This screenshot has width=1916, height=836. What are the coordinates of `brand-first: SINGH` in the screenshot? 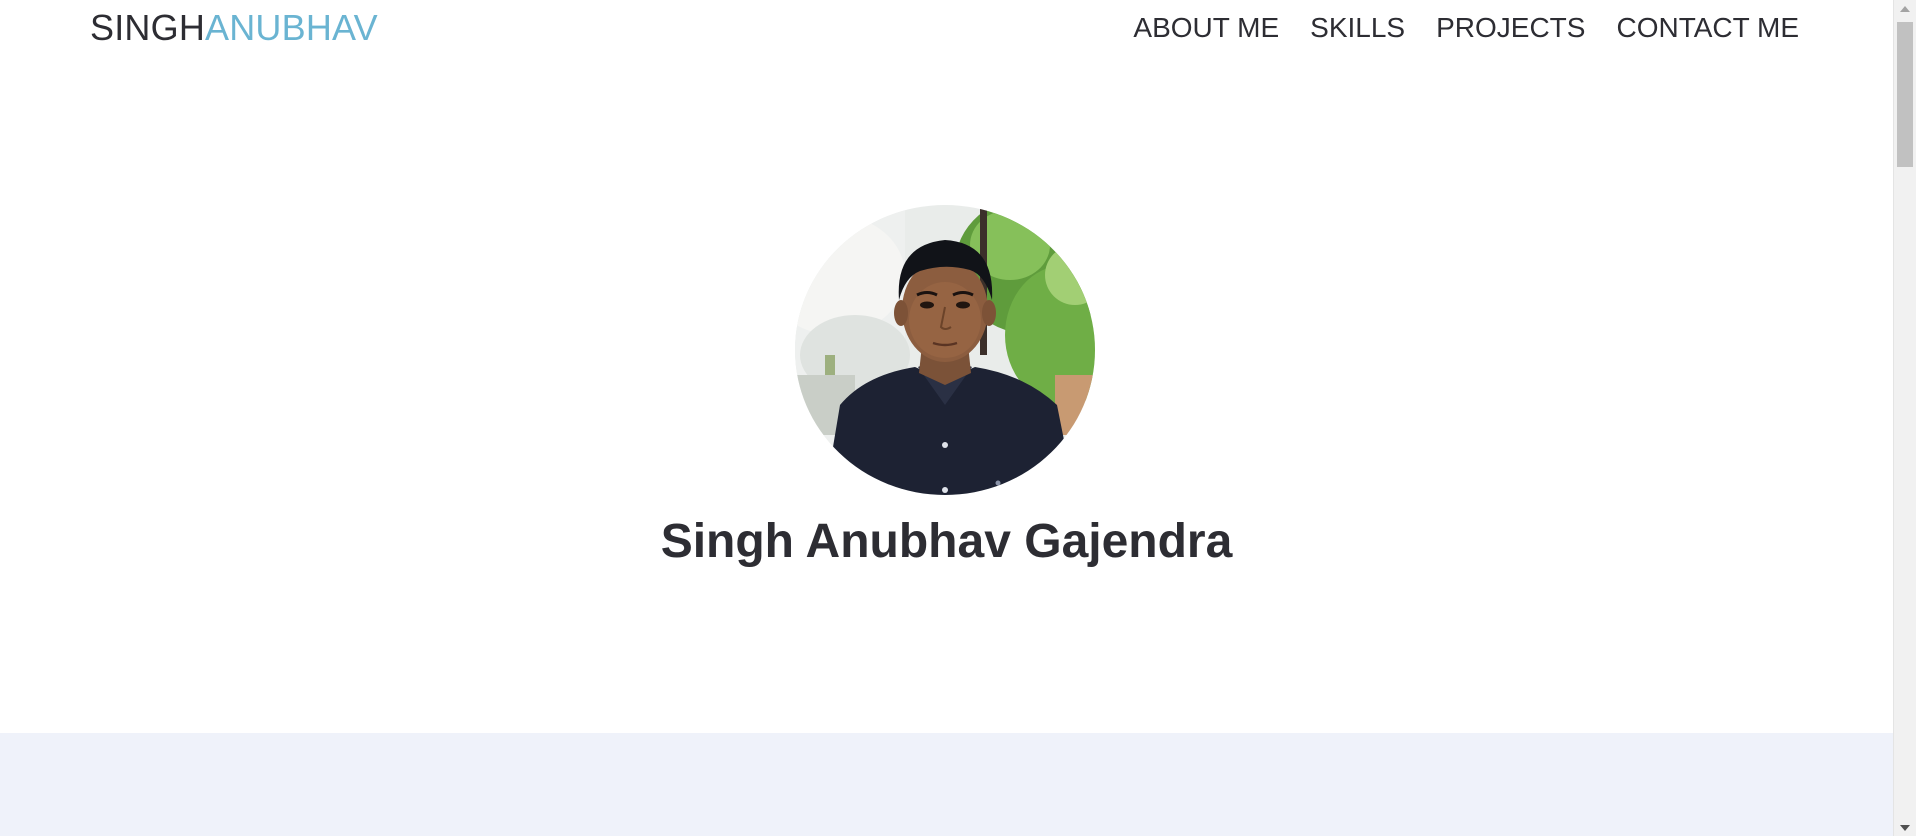 It's located at (148, 27).